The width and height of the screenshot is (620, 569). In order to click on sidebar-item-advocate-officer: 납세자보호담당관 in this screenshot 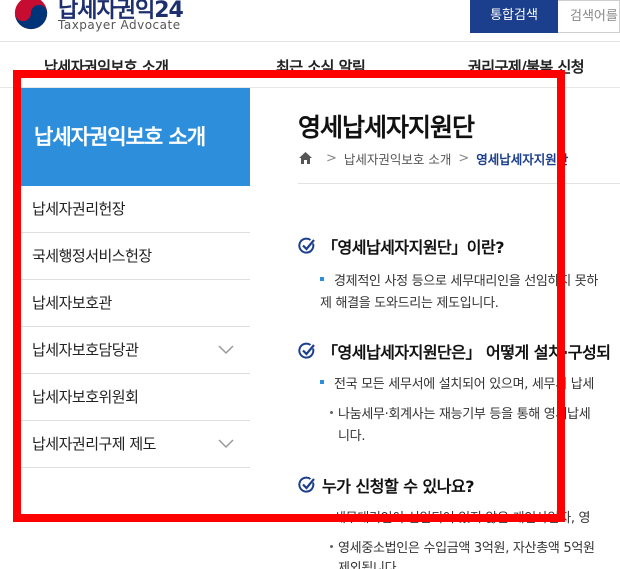, I will do `click(134, 350)`.